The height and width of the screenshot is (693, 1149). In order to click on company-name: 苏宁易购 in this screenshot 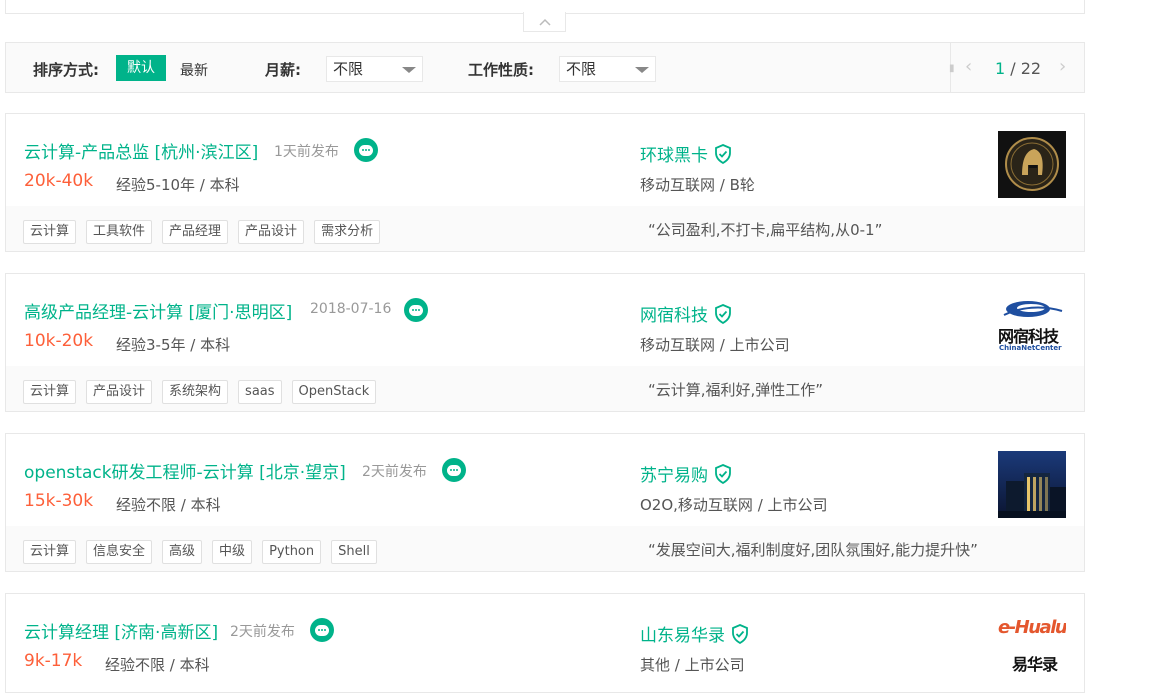, I will do `click(674, 476)`.